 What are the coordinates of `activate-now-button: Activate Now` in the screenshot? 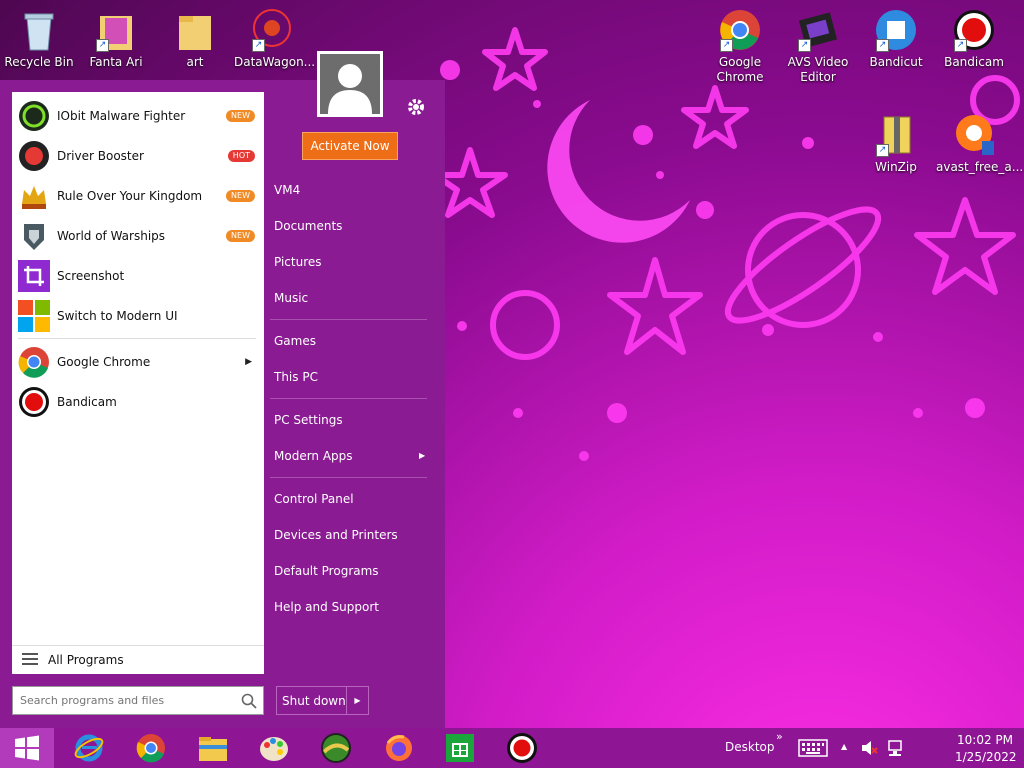 It's located at (350, 146).